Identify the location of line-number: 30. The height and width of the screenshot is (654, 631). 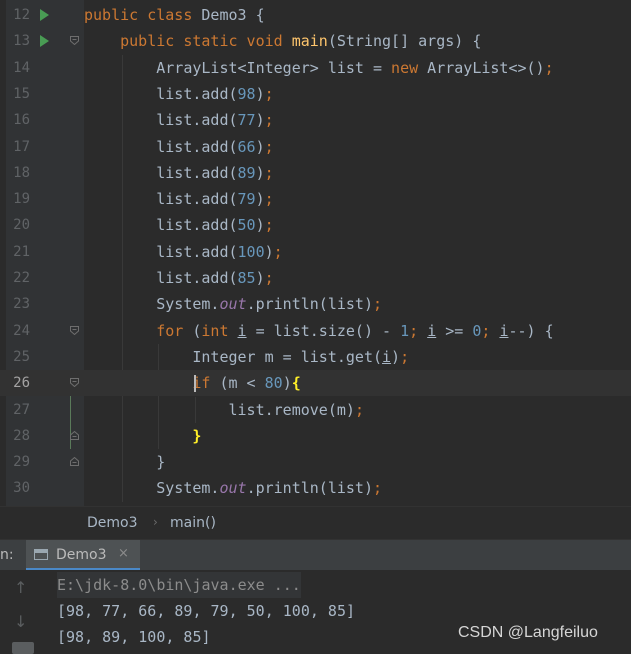
(18, 488).